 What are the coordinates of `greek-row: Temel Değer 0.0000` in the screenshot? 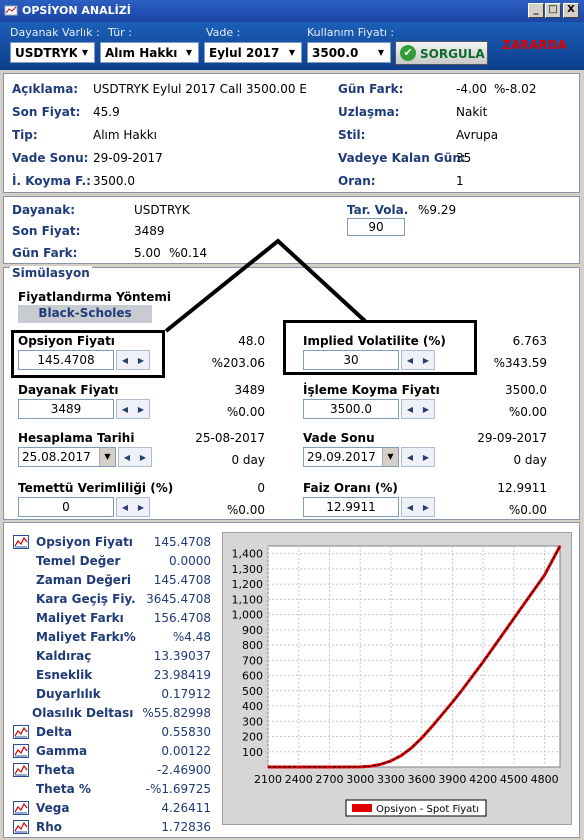 It's located at (108, 562).